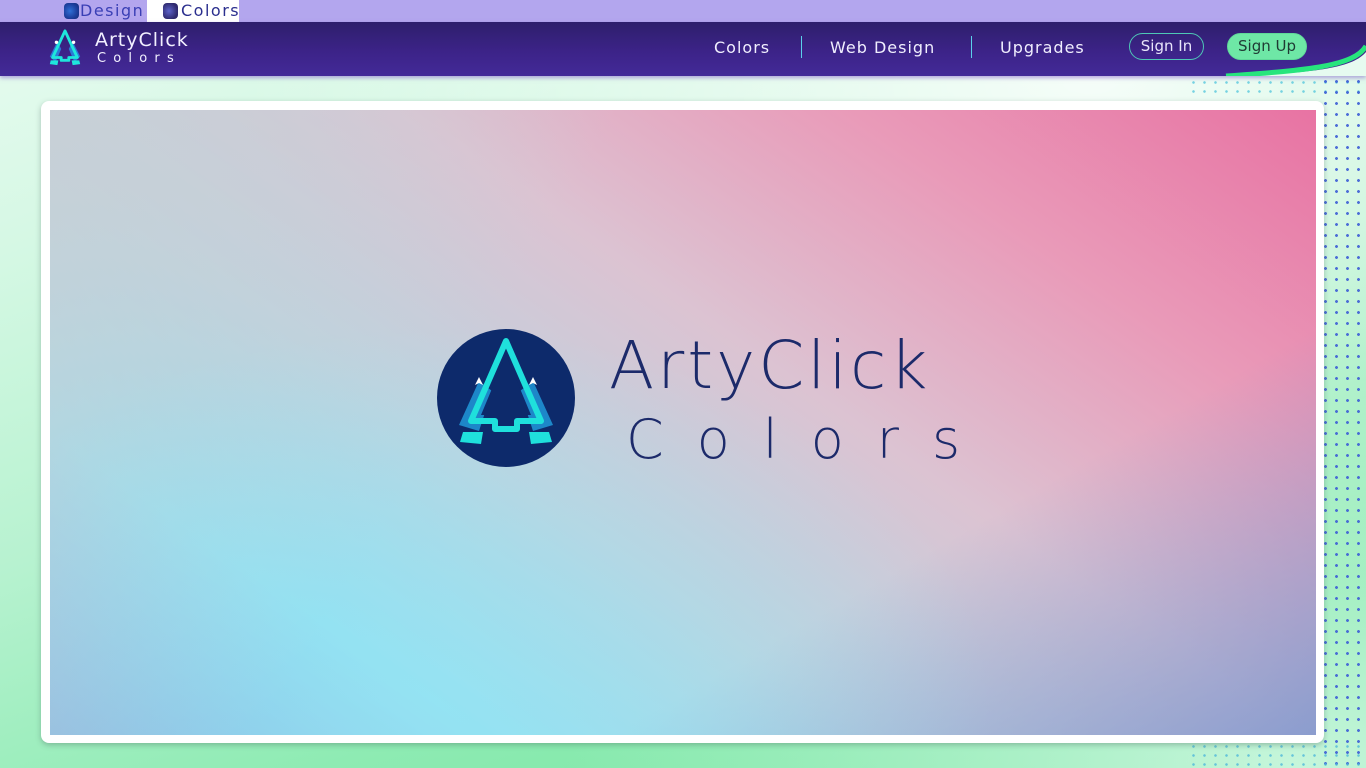  What do you see at coordinates (882, 47) in the screenshot?
I see `nav-web-design: Web Design` at bounding box center [882, 47].